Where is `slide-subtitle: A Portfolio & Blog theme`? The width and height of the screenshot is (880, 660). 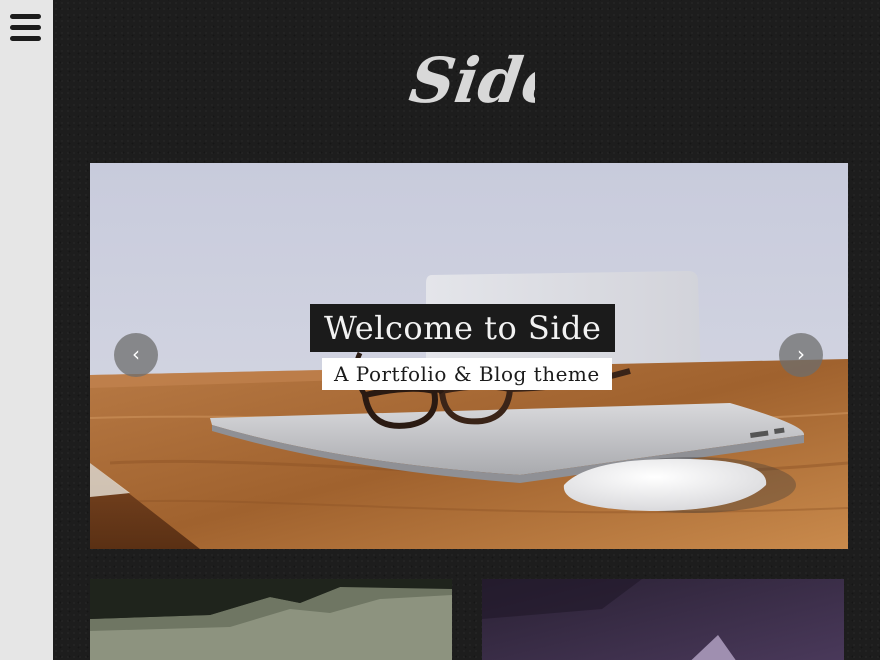 slide-subtitle: A Portfolio & Blog theme is located at coordinates (467, 374).